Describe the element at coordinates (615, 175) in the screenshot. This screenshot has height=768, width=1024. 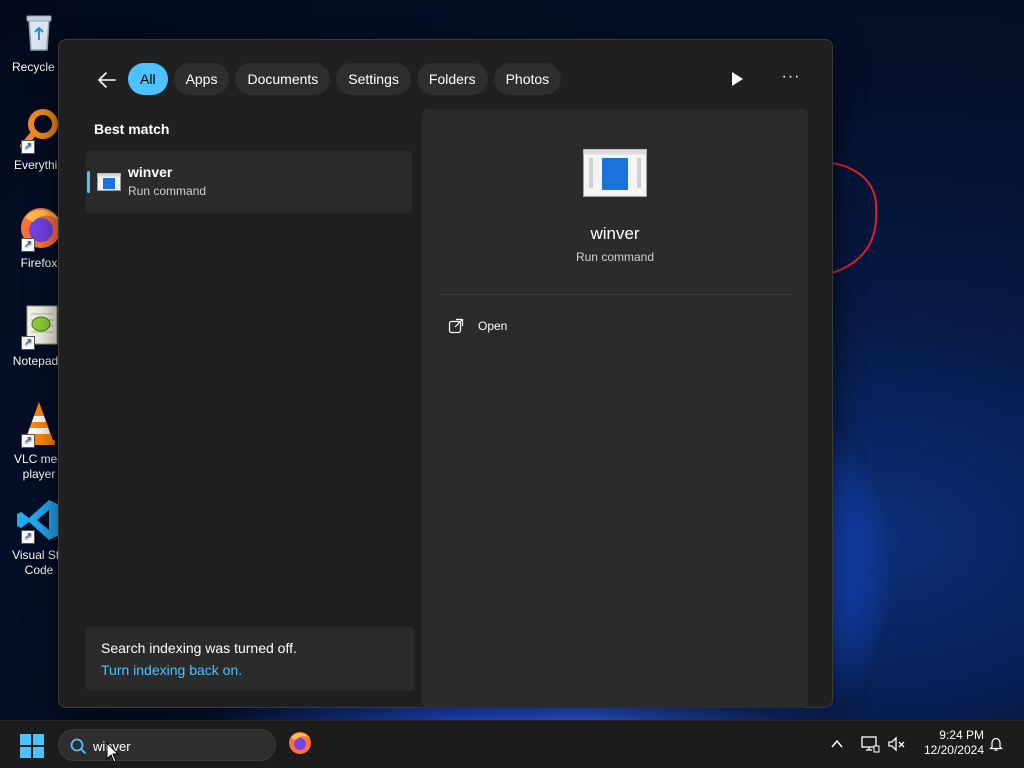
I see `run-command-large-icon` at that location.